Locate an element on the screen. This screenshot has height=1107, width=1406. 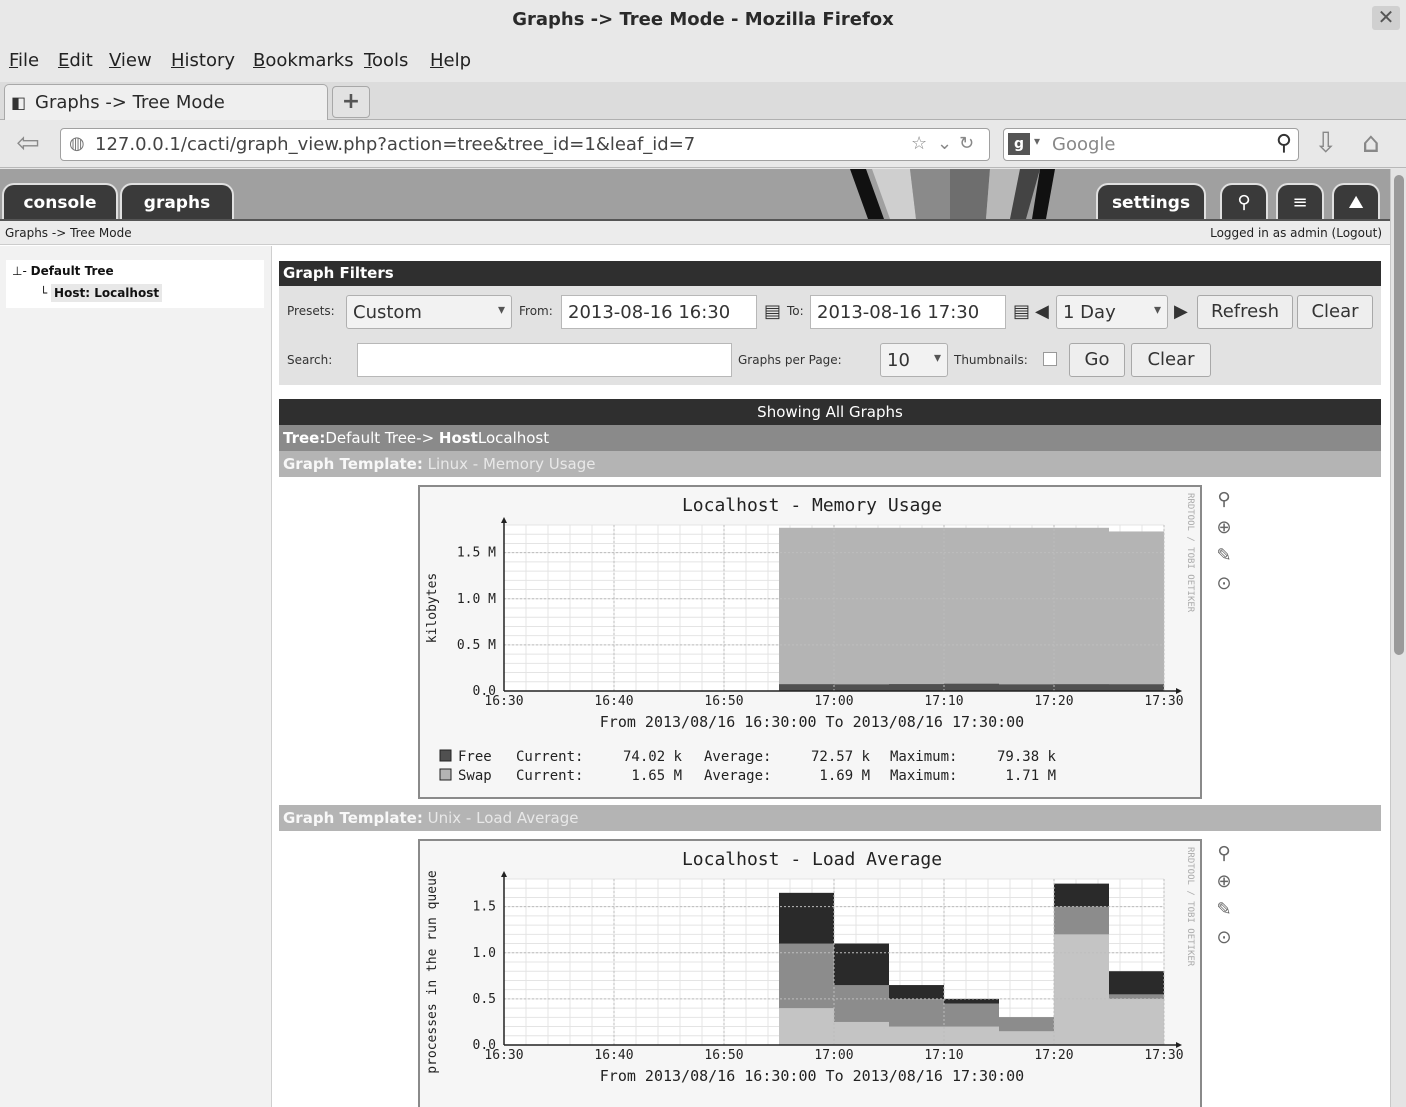
scrollbar-thumb is located at coordinates (1399, 415).